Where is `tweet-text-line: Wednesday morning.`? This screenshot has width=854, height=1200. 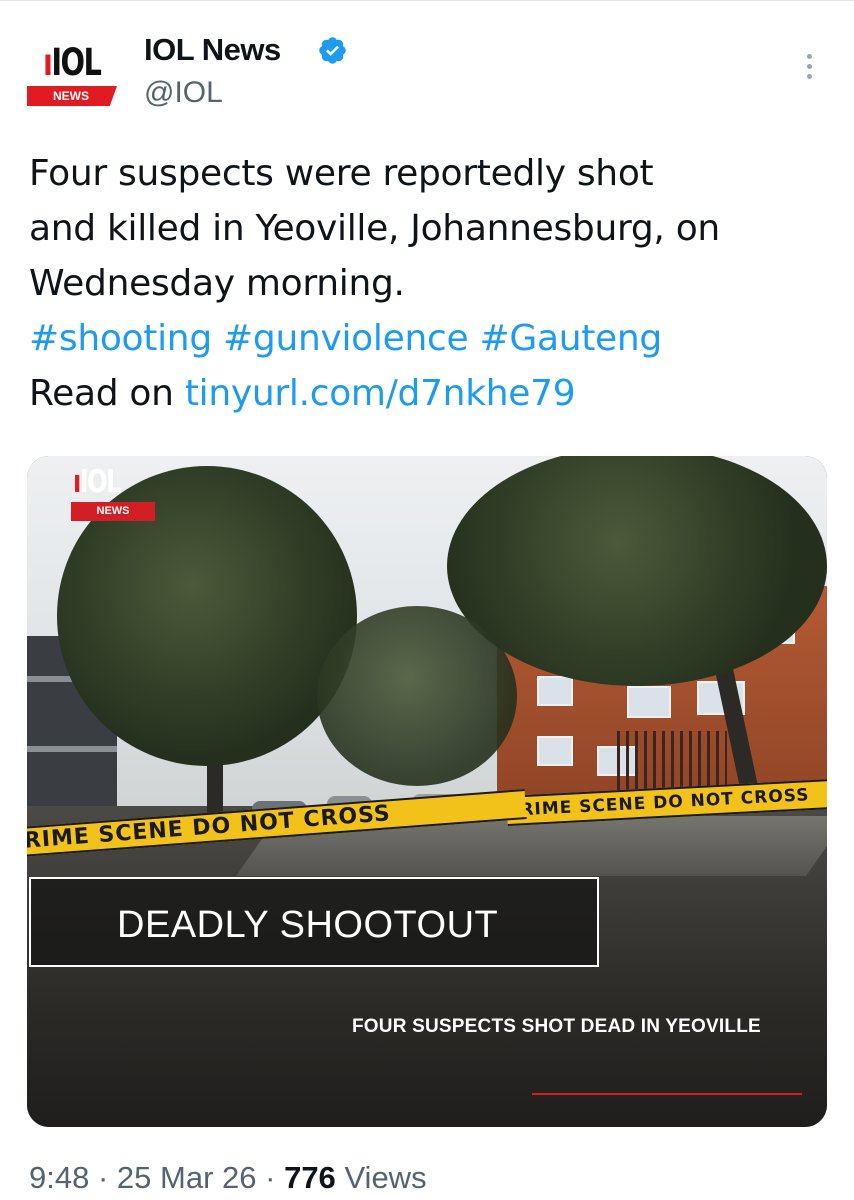 tweet-text-line: Wednesday morning. is located at coordinates (217, 283).